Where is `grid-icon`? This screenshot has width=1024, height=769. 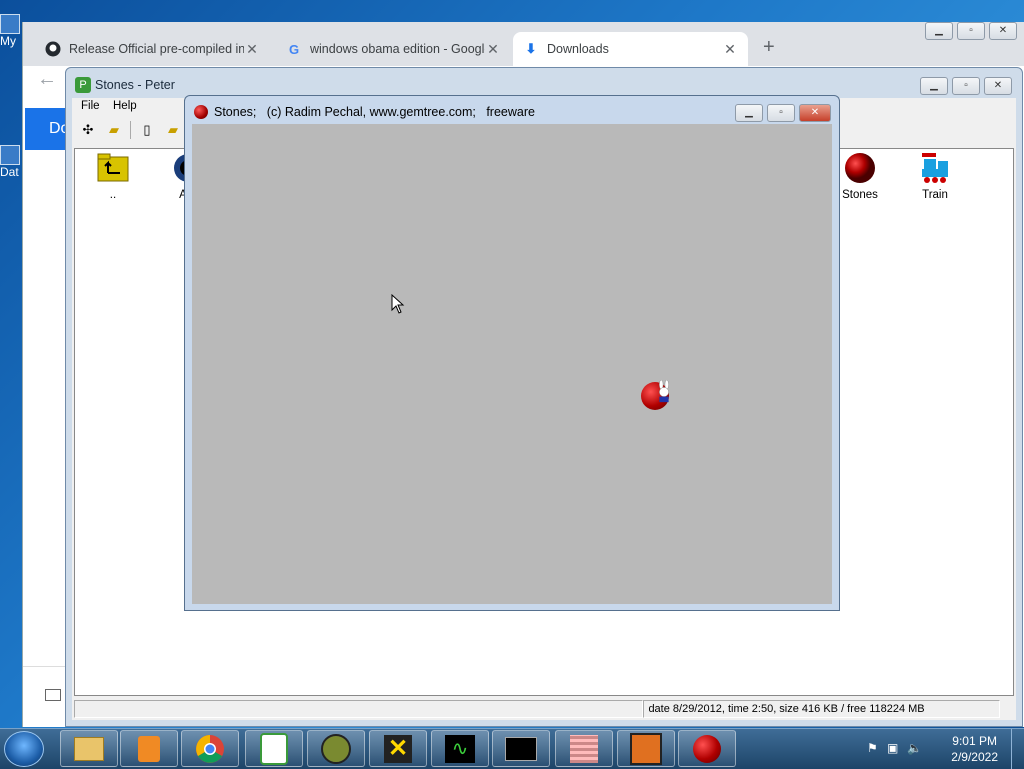
grid-icon is located at coordinates (584, 748).